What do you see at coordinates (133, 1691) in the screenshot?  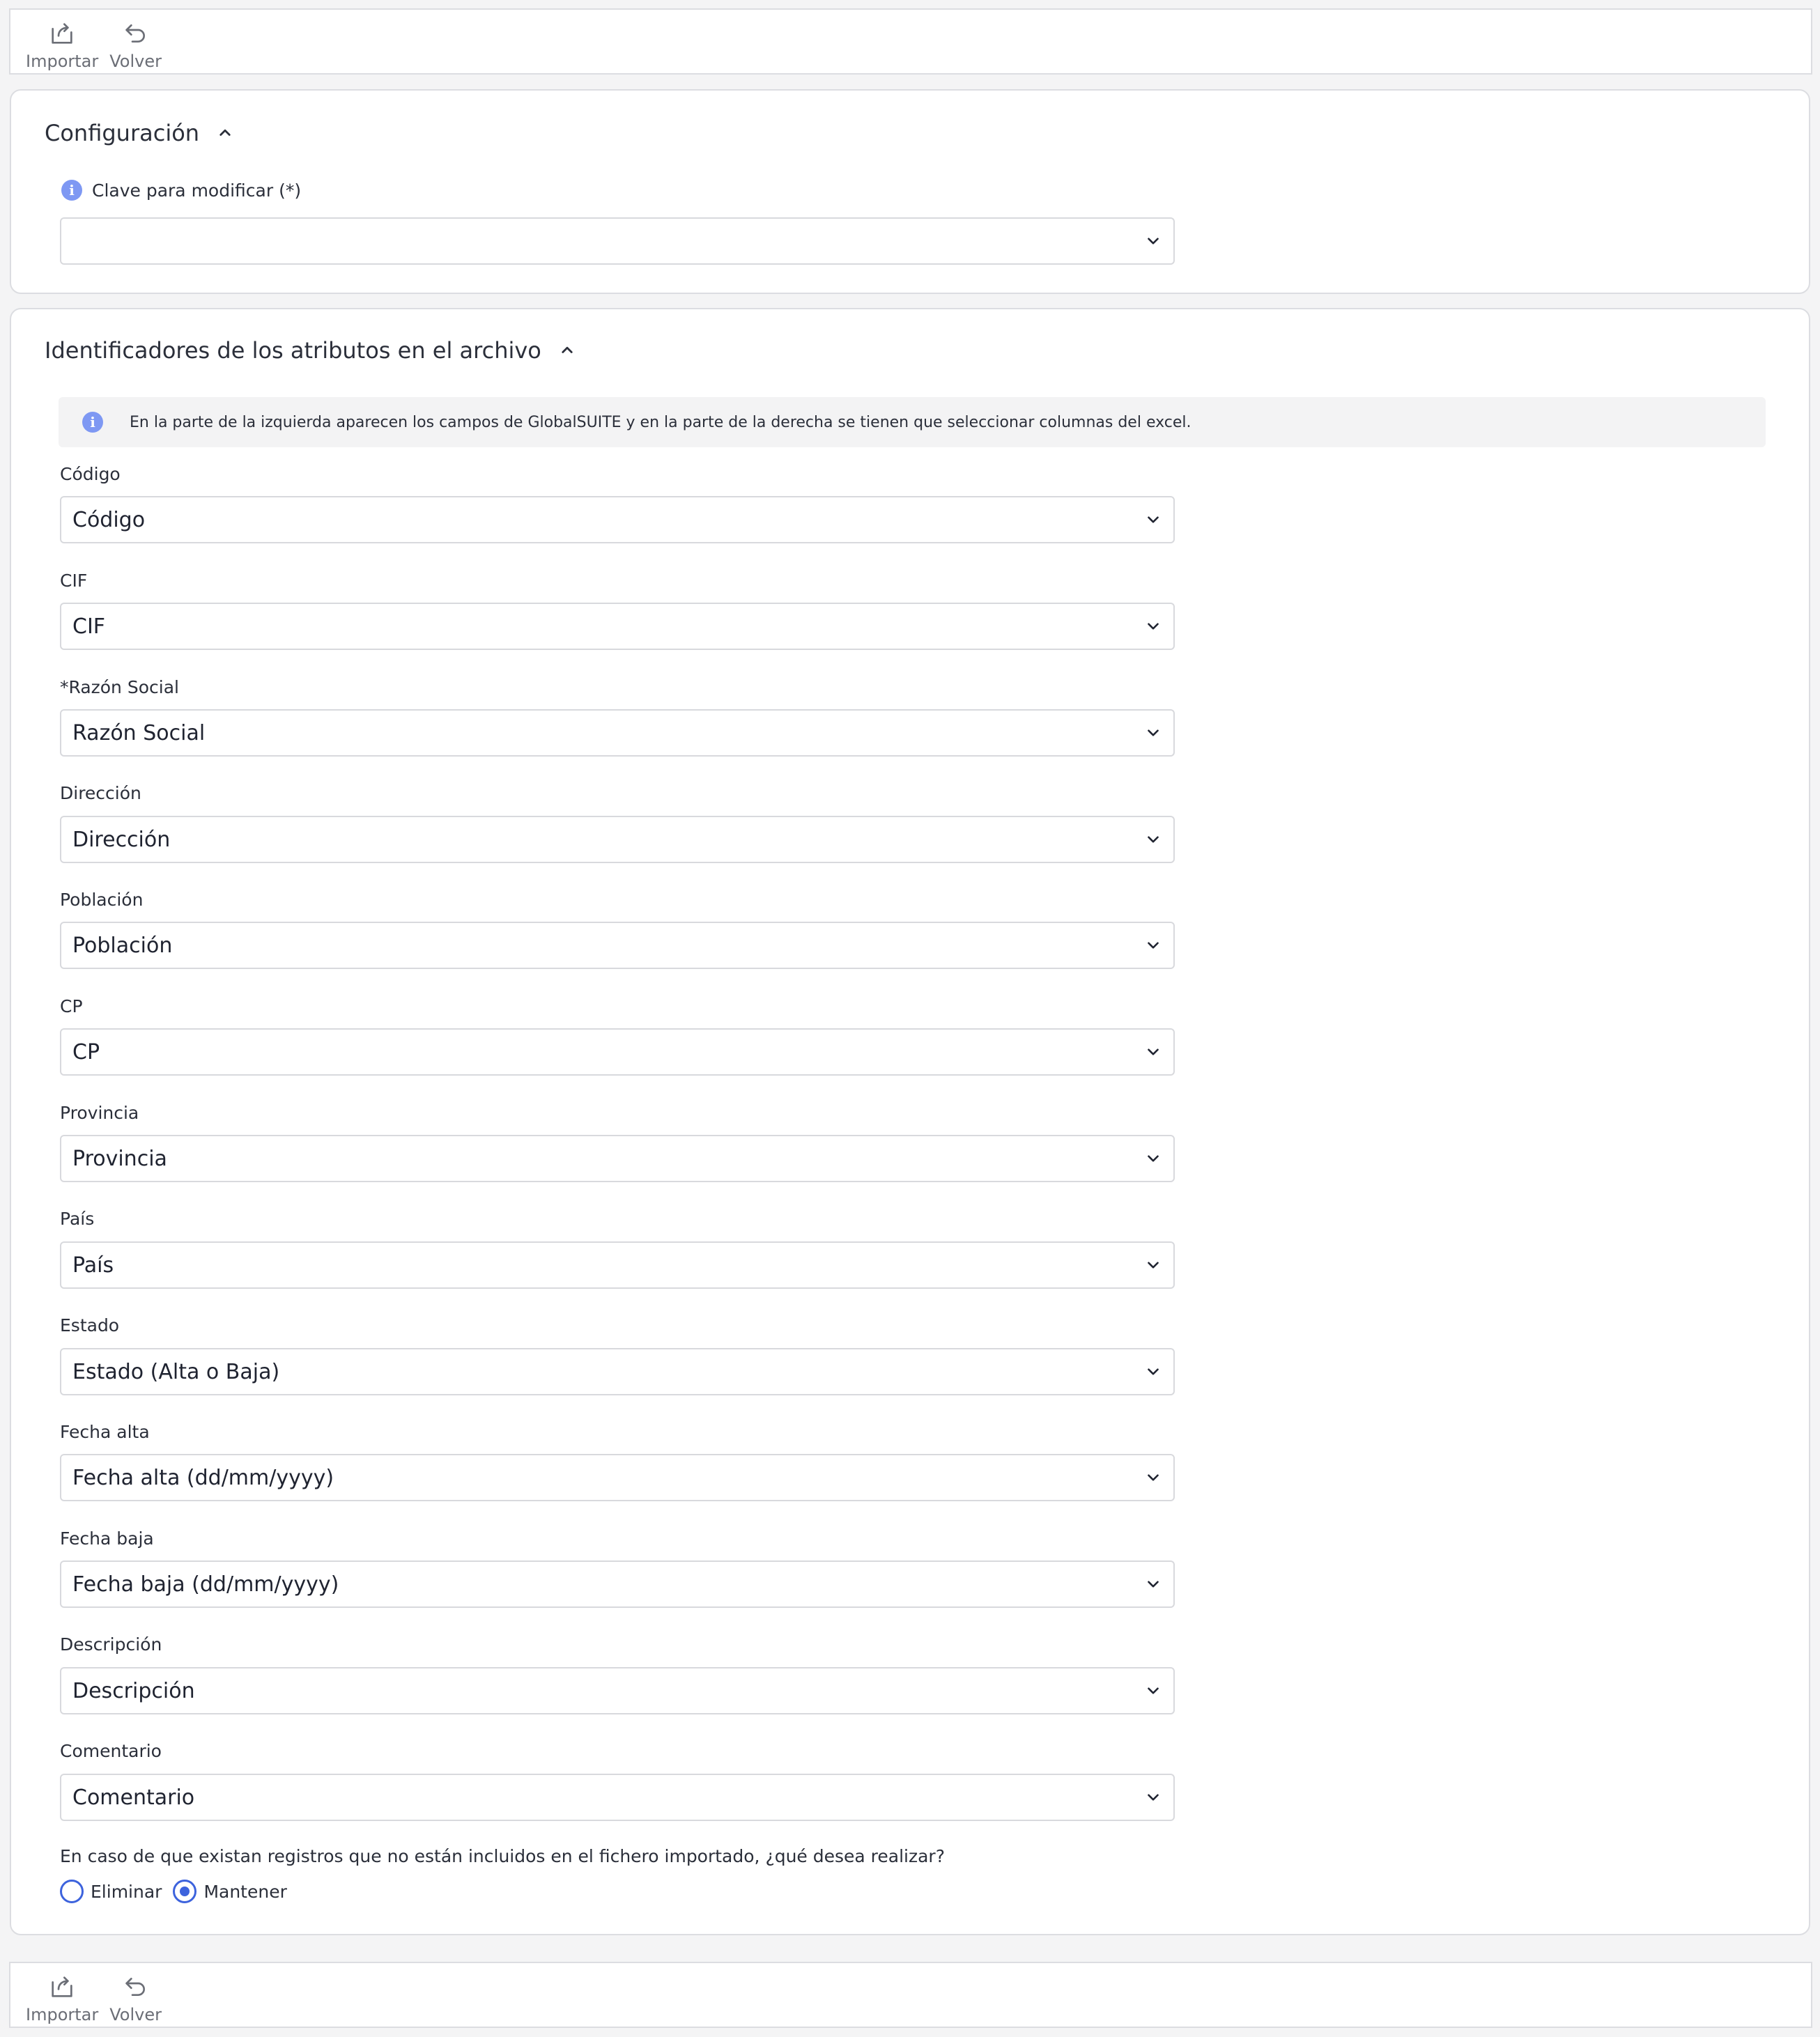 I see `select-value: Descripción` at bounding box center [133, 1691].